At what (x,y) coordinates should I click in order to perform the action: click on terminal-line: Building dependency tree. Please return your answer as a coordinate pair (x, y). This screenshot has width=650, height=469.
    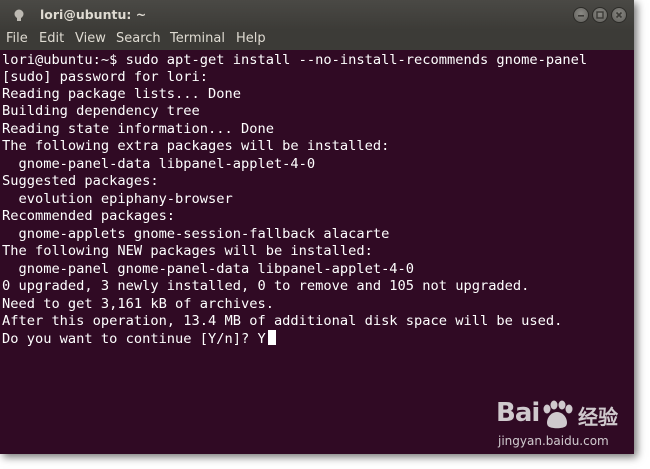
    Looking at the image, I should click on (101, 111).